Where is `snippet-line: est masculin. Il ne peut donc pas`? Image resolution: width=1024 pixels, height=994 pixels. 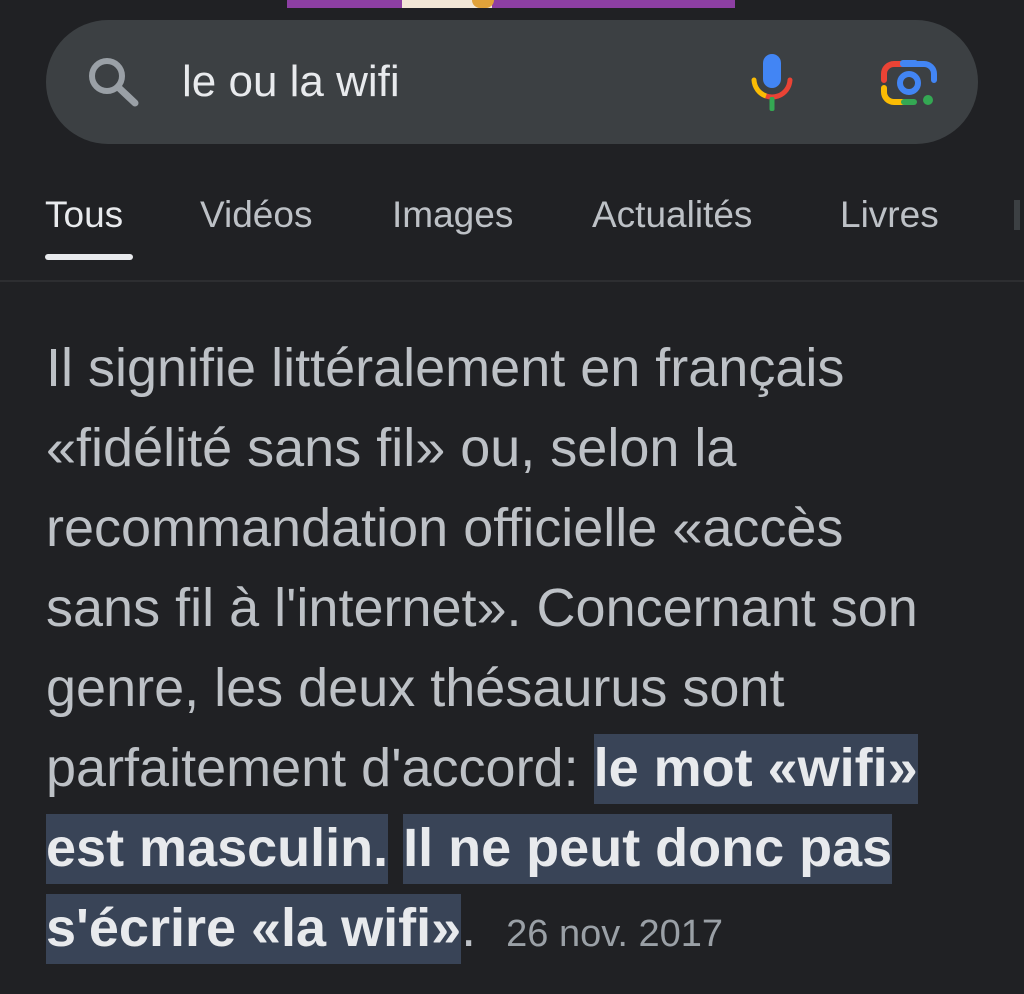
snippet-line: est masculin. Il ne peut donc pas is located at coordinates (516, 848).